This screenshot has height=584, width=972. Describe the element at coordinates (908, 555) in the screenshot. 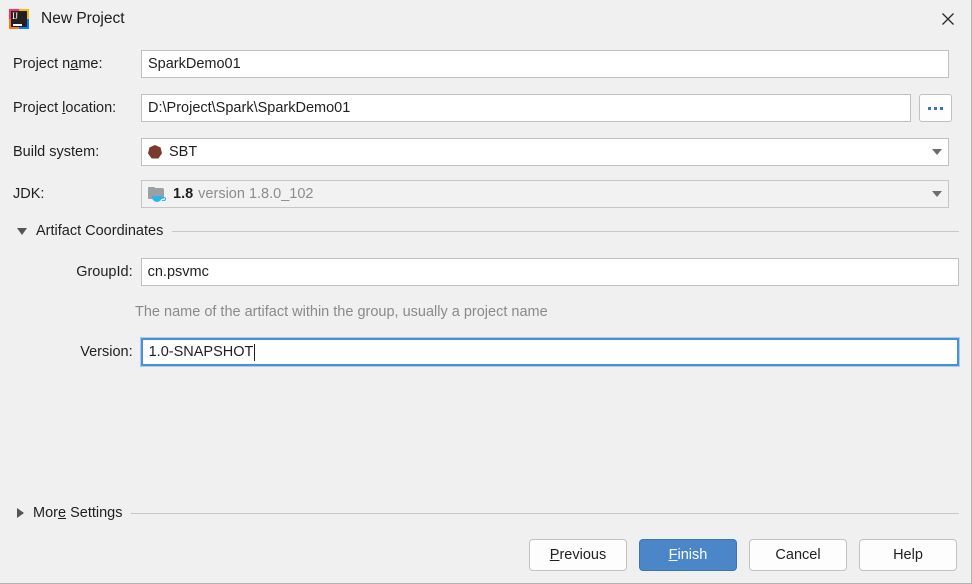

I see `help-button: Help` at that location.